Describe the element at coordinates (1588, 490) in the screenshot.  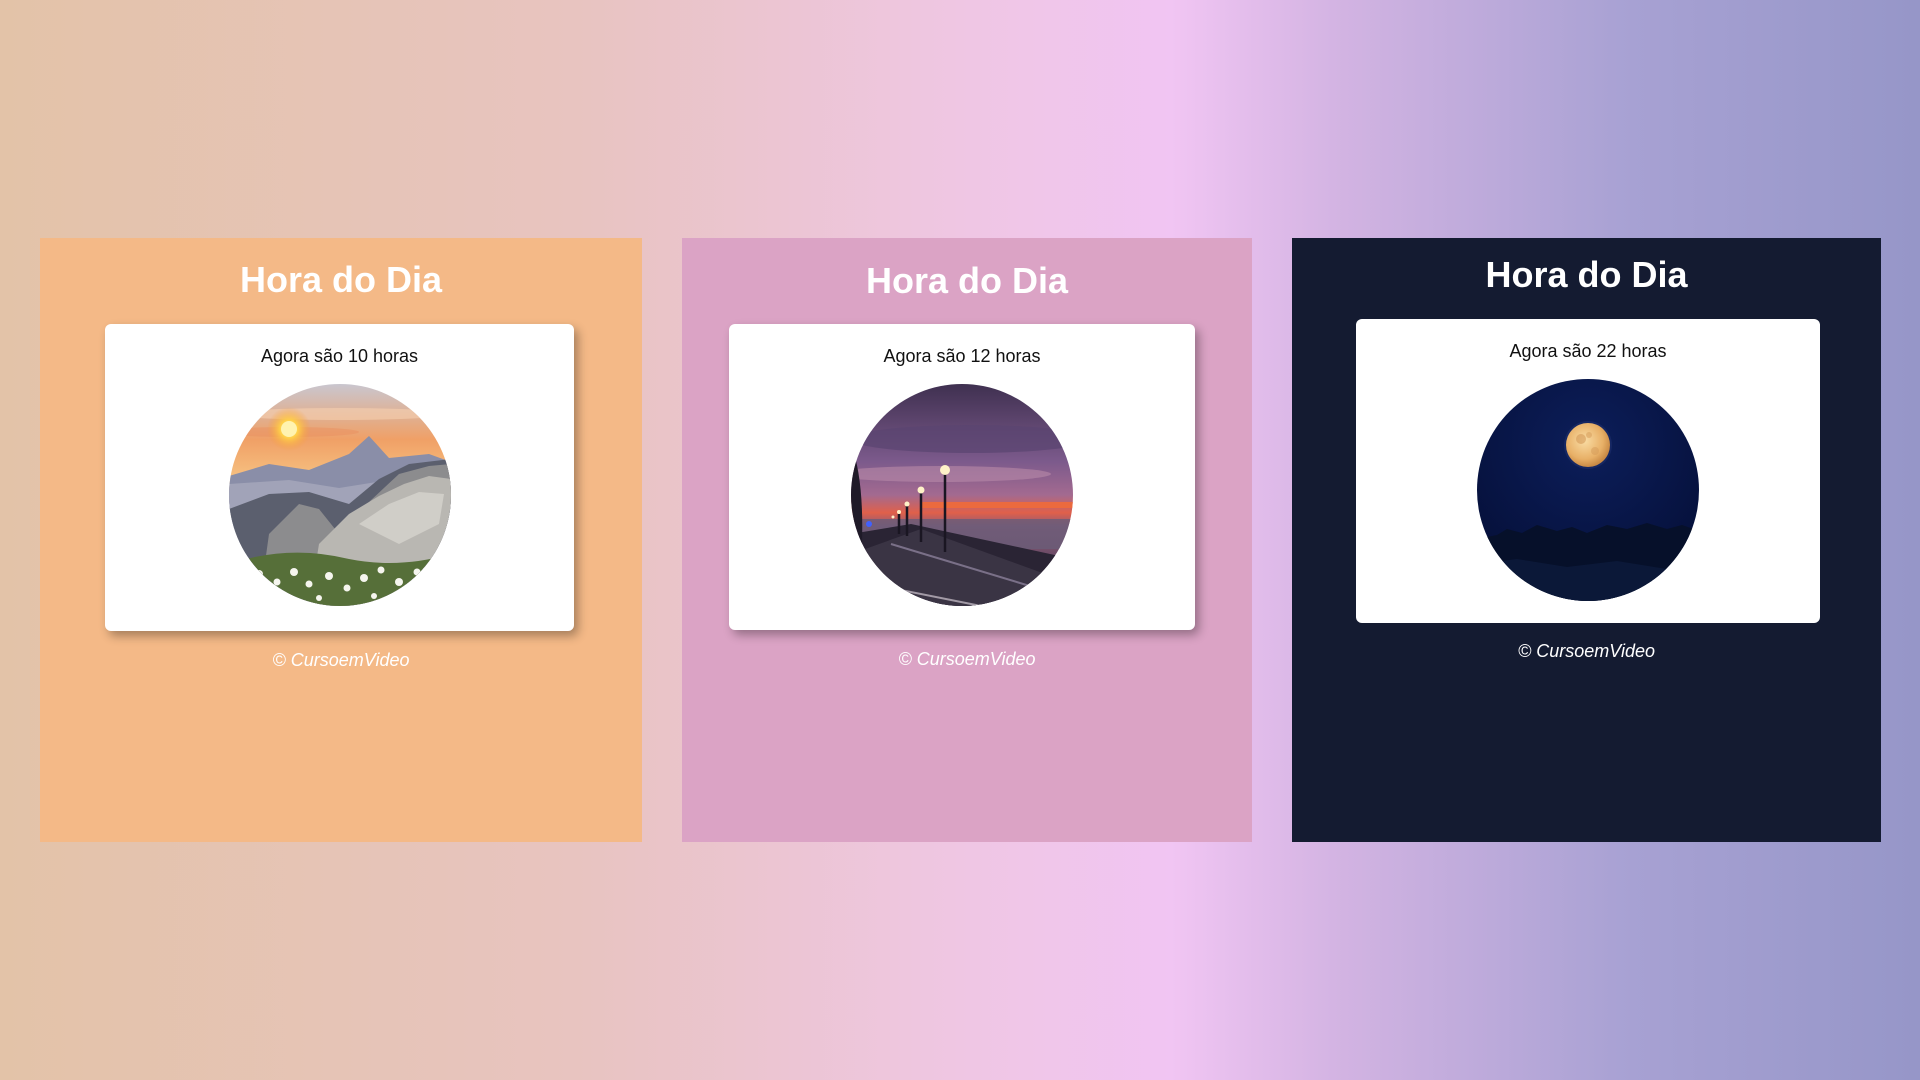
I see `night-photo` at that location.